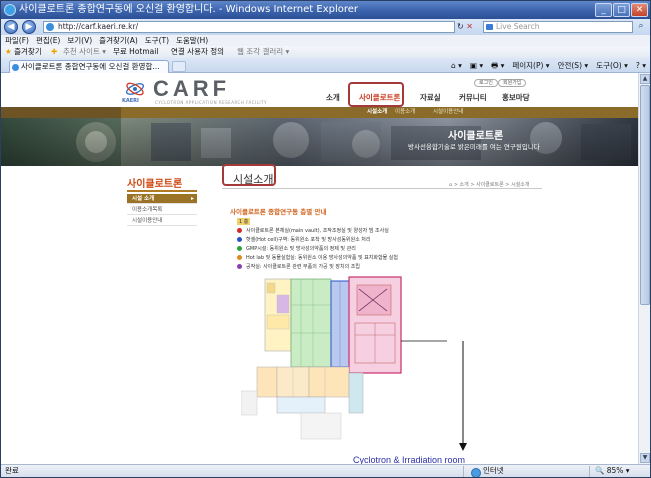  Describe the element at coordinates (179, 66) in the screenshot. I see `new-tab-button` at that location.